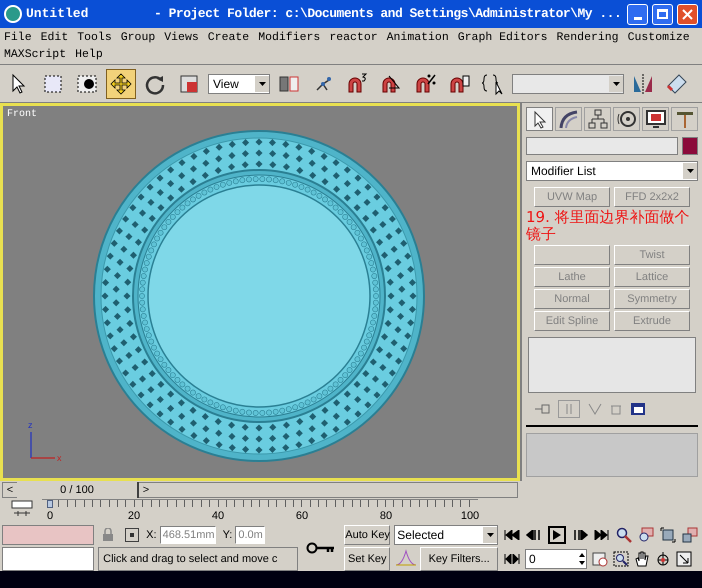  Describe the element at coordinates (668, 535) in the screenshot. I see `zoom-extents-icon` at that location.